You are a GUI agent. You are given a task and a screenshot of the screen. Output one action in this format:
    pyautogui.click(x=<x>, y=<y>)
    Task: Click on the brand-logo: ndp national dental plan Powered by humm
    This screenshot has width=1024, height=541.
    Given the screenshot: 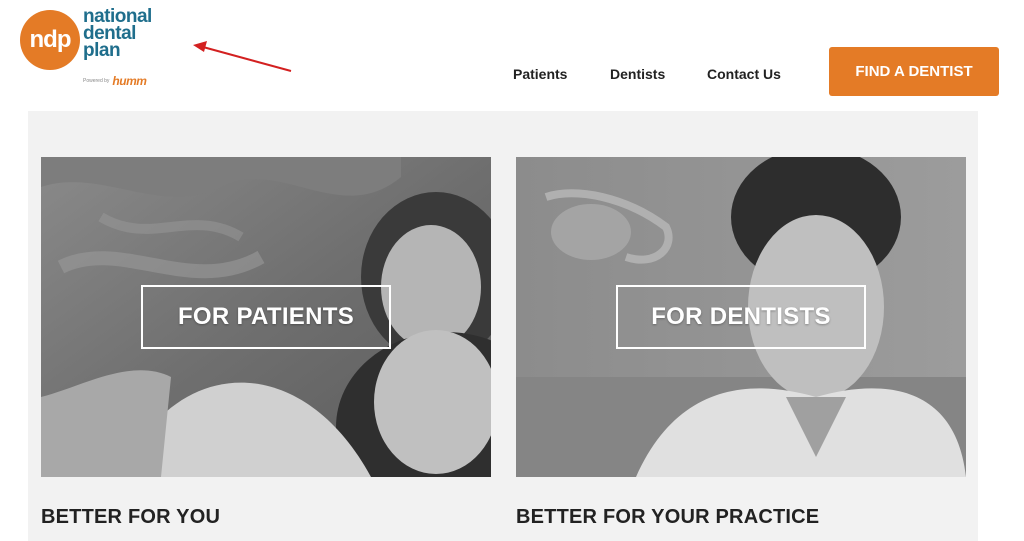 What is the action you would take?
    pyautogui.click(x=100, y=49)
    